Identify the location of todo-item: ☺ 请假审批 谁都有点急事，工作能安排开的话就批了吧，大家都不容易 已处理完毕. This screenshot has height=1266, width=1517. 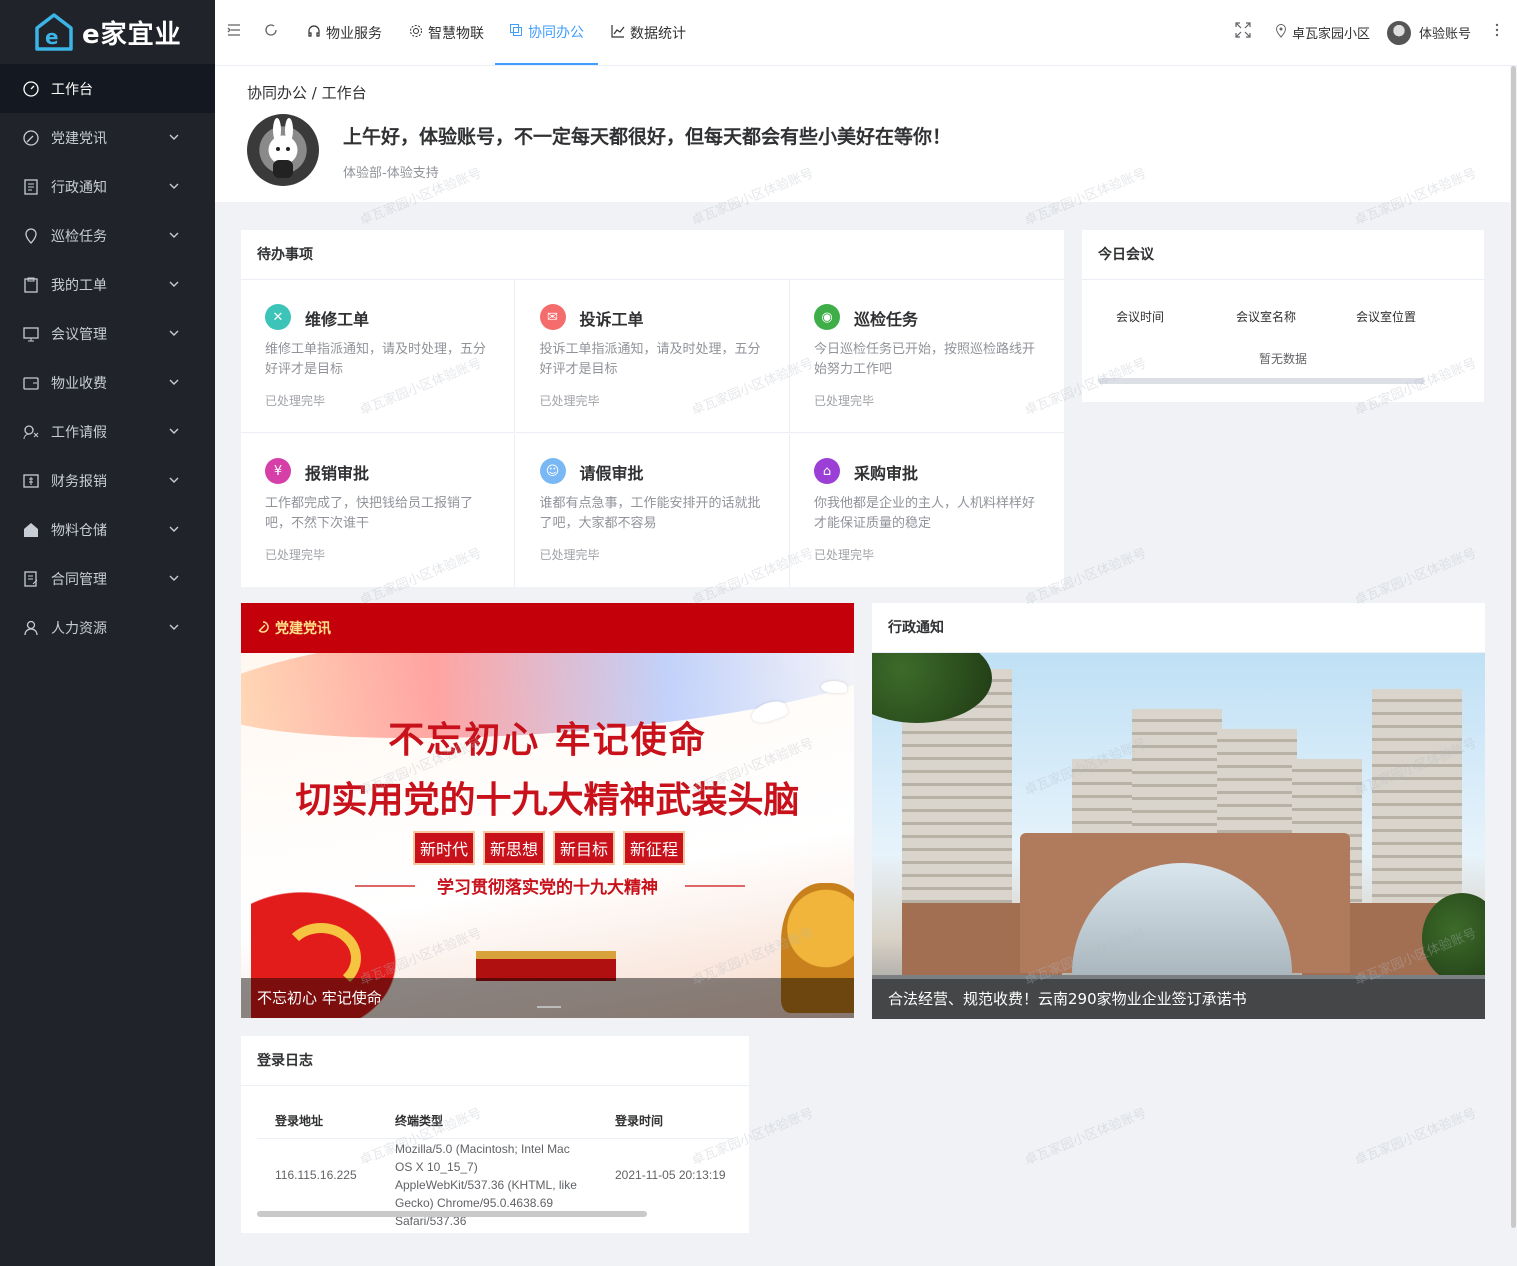
(653, 510).